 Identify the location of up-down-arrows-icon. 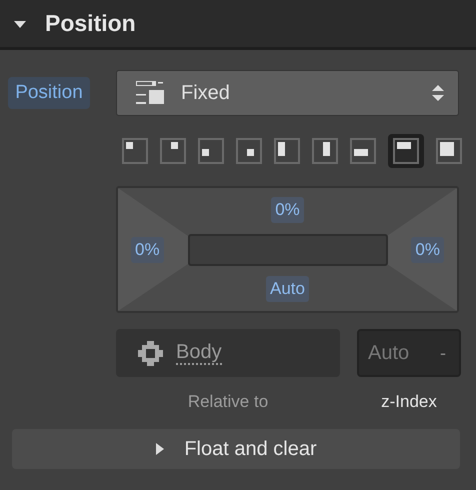
(438, 93).